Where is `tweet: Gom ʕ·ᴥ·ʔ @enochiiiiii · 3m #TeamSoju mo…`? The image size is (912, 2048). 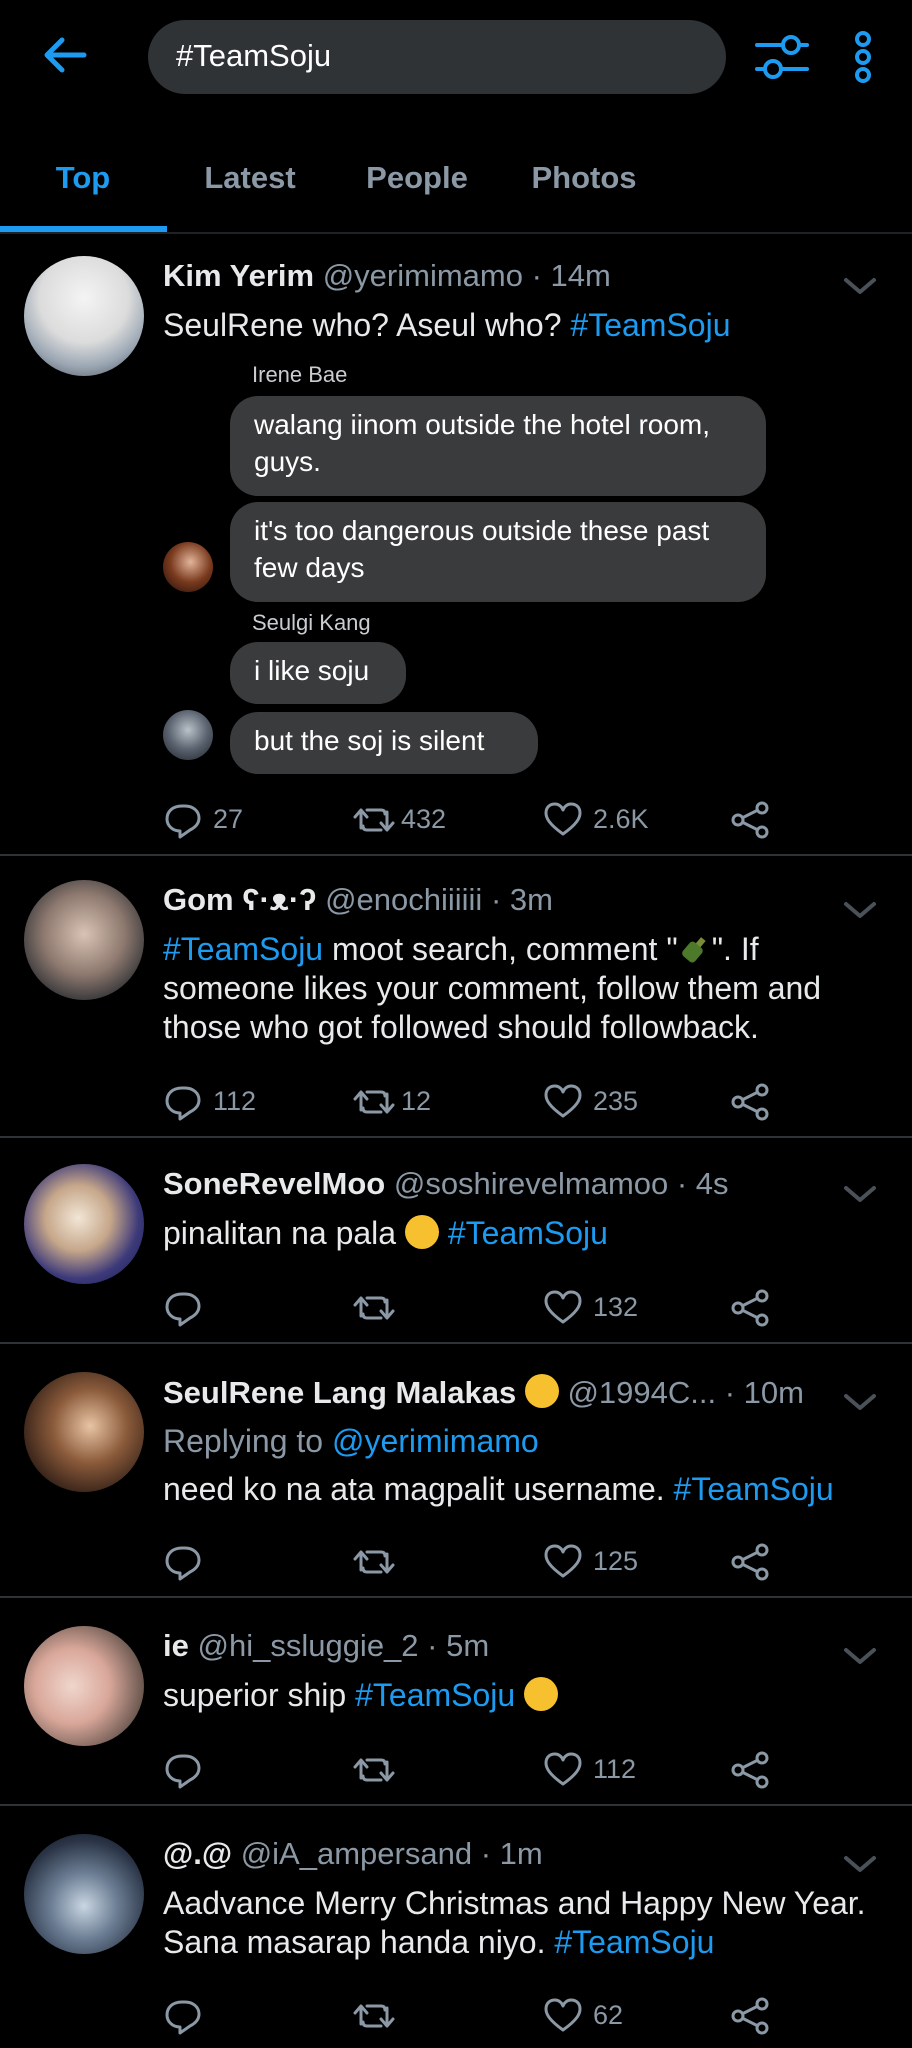 tweet: Gom ʕ·ᴥ·ʔ @enochiiiiii · 3m #TeamSoju mo… is located at coordinates (456, 997).